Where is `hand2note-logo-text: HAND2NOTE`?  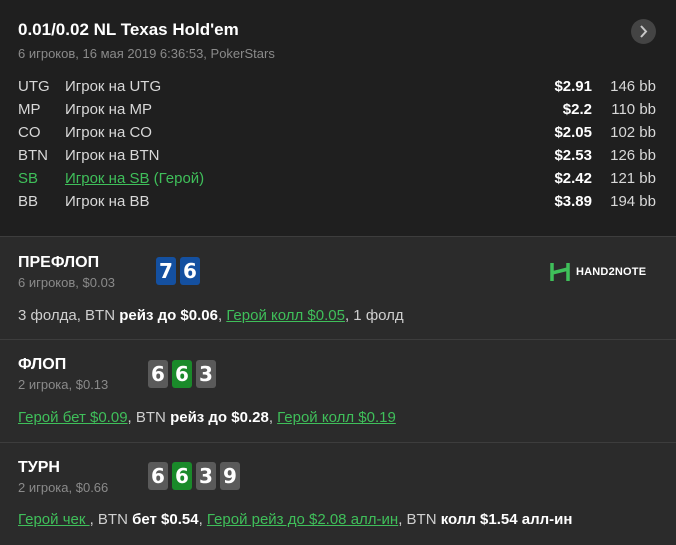 hand2note-logo-text: HAND2NOTE is located at coordinates (611, 272).